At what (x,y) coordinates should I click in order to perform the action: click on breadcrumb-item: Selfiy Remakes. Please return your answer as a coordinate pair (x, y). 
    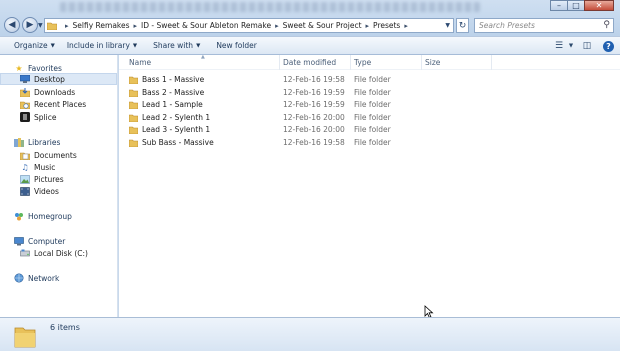
    Looking at the image, I should click on (101, 25).